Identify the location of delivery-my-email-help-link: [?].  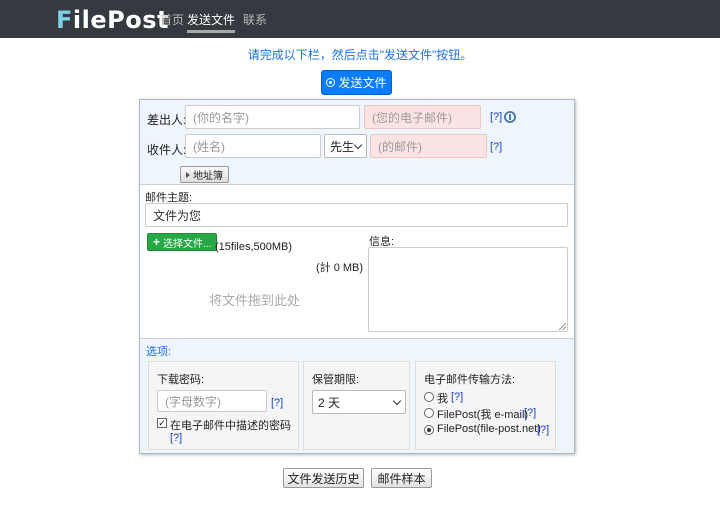
(530, 413).